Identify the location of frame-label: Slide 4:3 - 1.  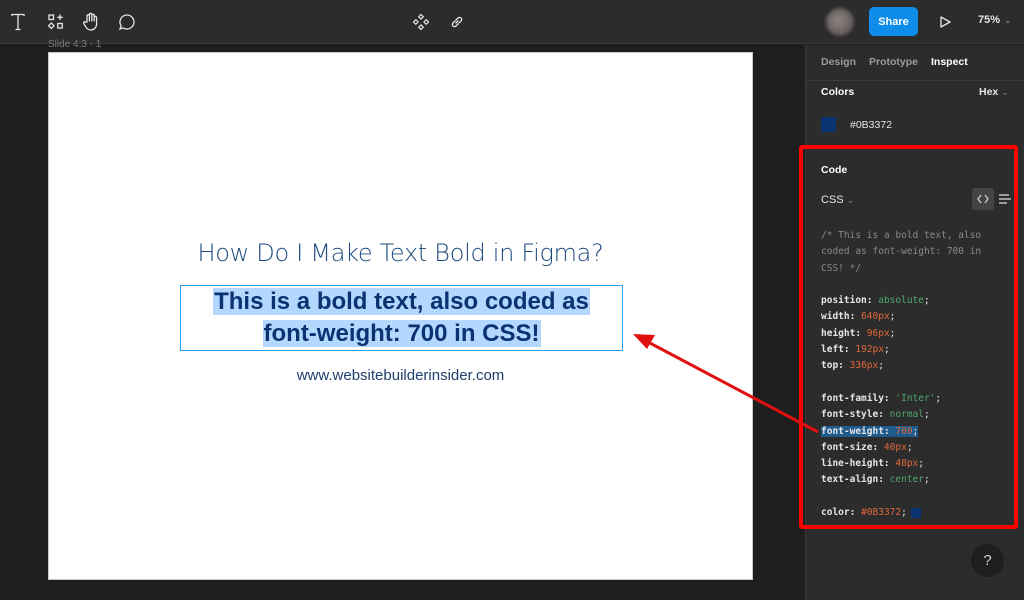
(74, 44).